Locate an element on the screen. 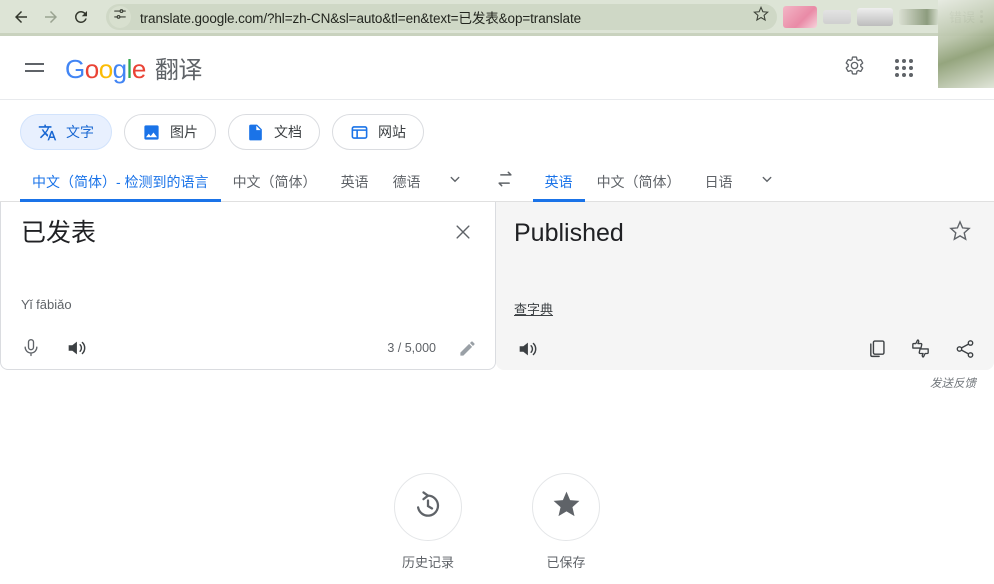 This screenshot has height=584, width=994. saved-button is located at coordinates (566, 507).